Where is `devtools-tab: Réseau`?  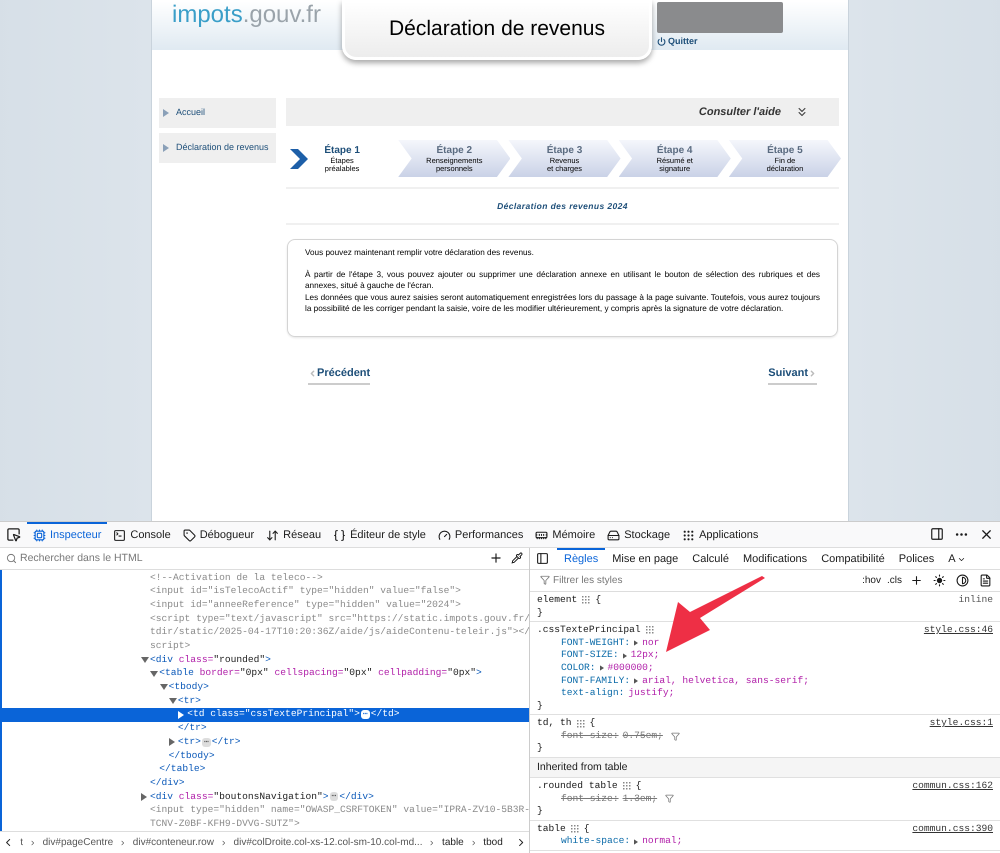
devtools-tab: Réseau is located at coordinates (294, 534).